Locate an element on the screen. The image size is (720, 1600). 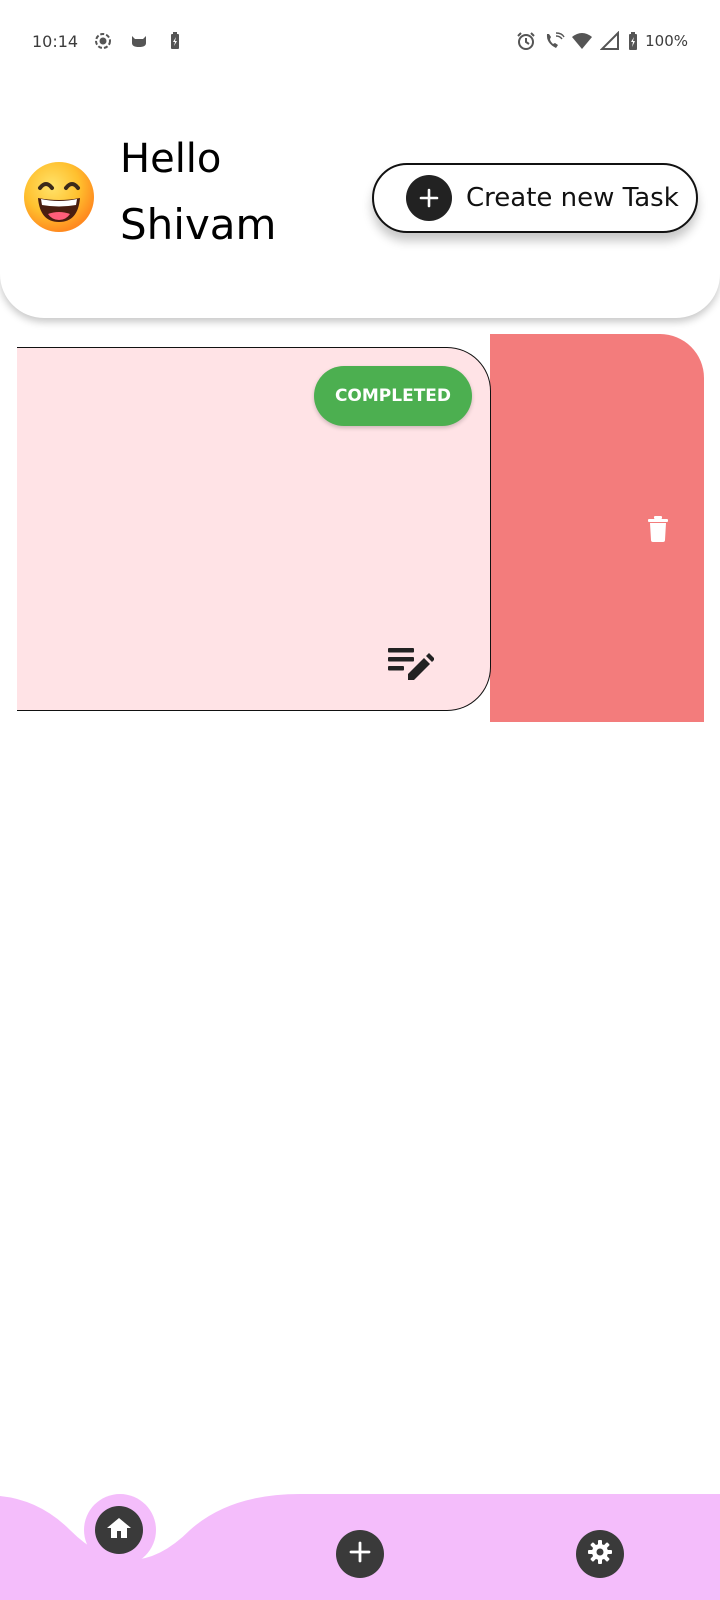
settings-icon is located at coordinates (600, 1554).